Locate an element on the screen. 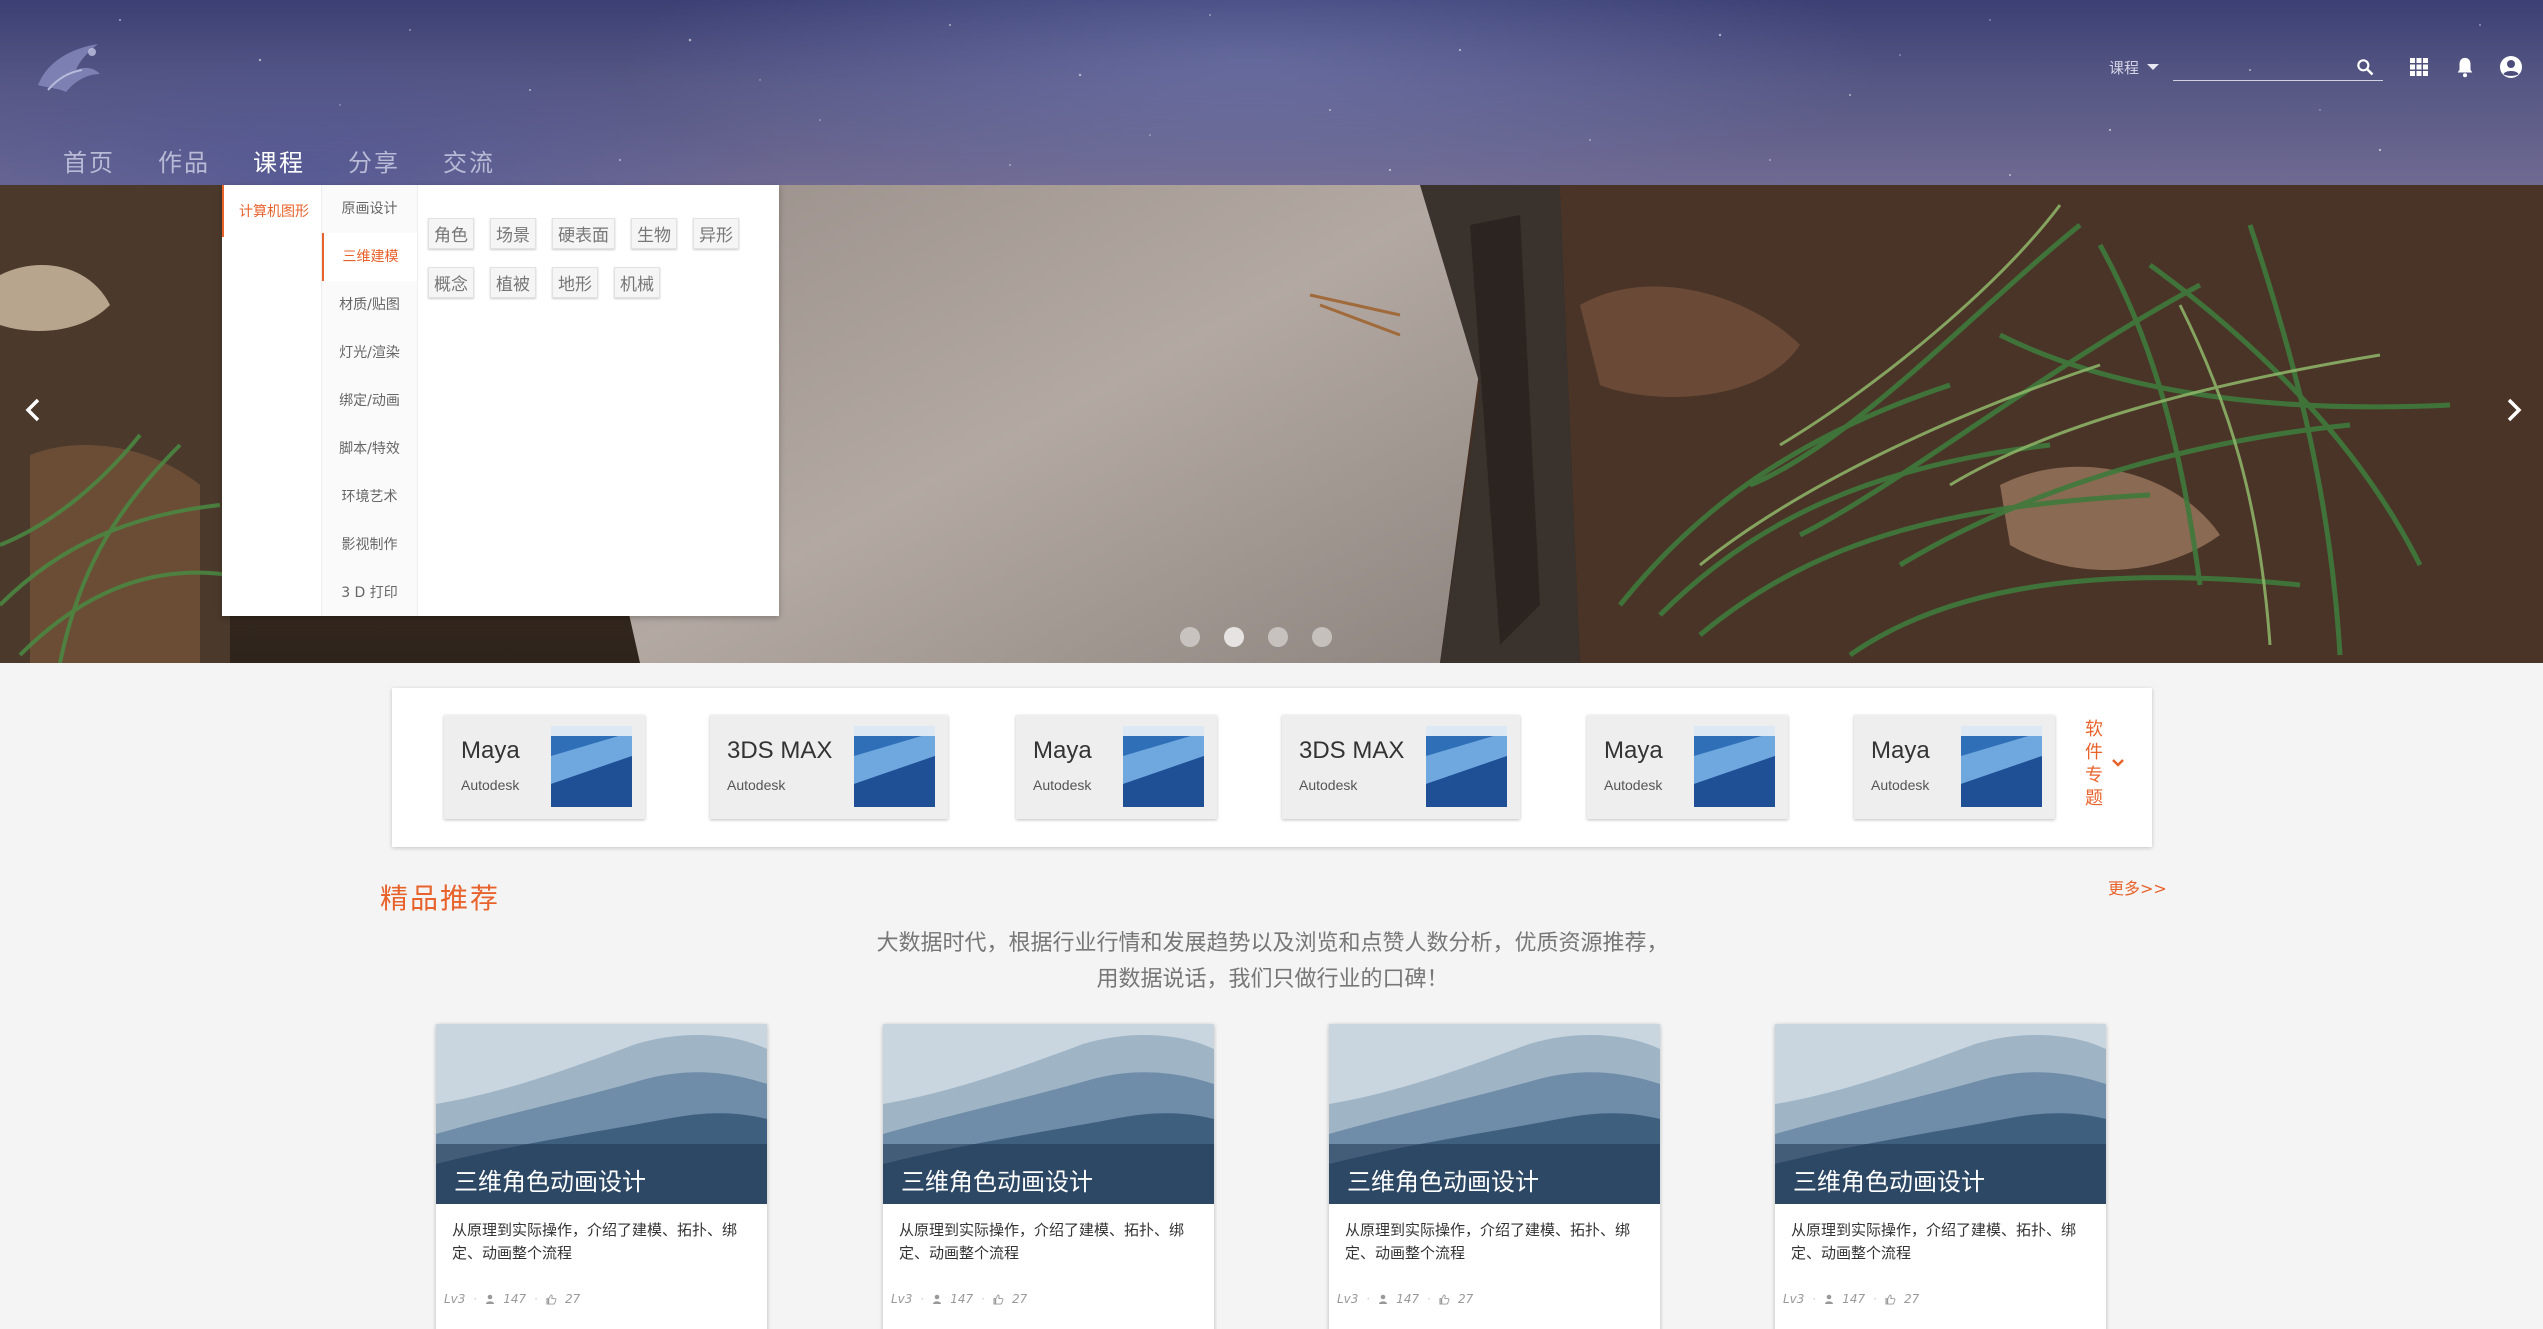 Image resolution: width=2543 pixels, height=1329 pixels. caret-down-icon is located at coordinates (2153, 67).